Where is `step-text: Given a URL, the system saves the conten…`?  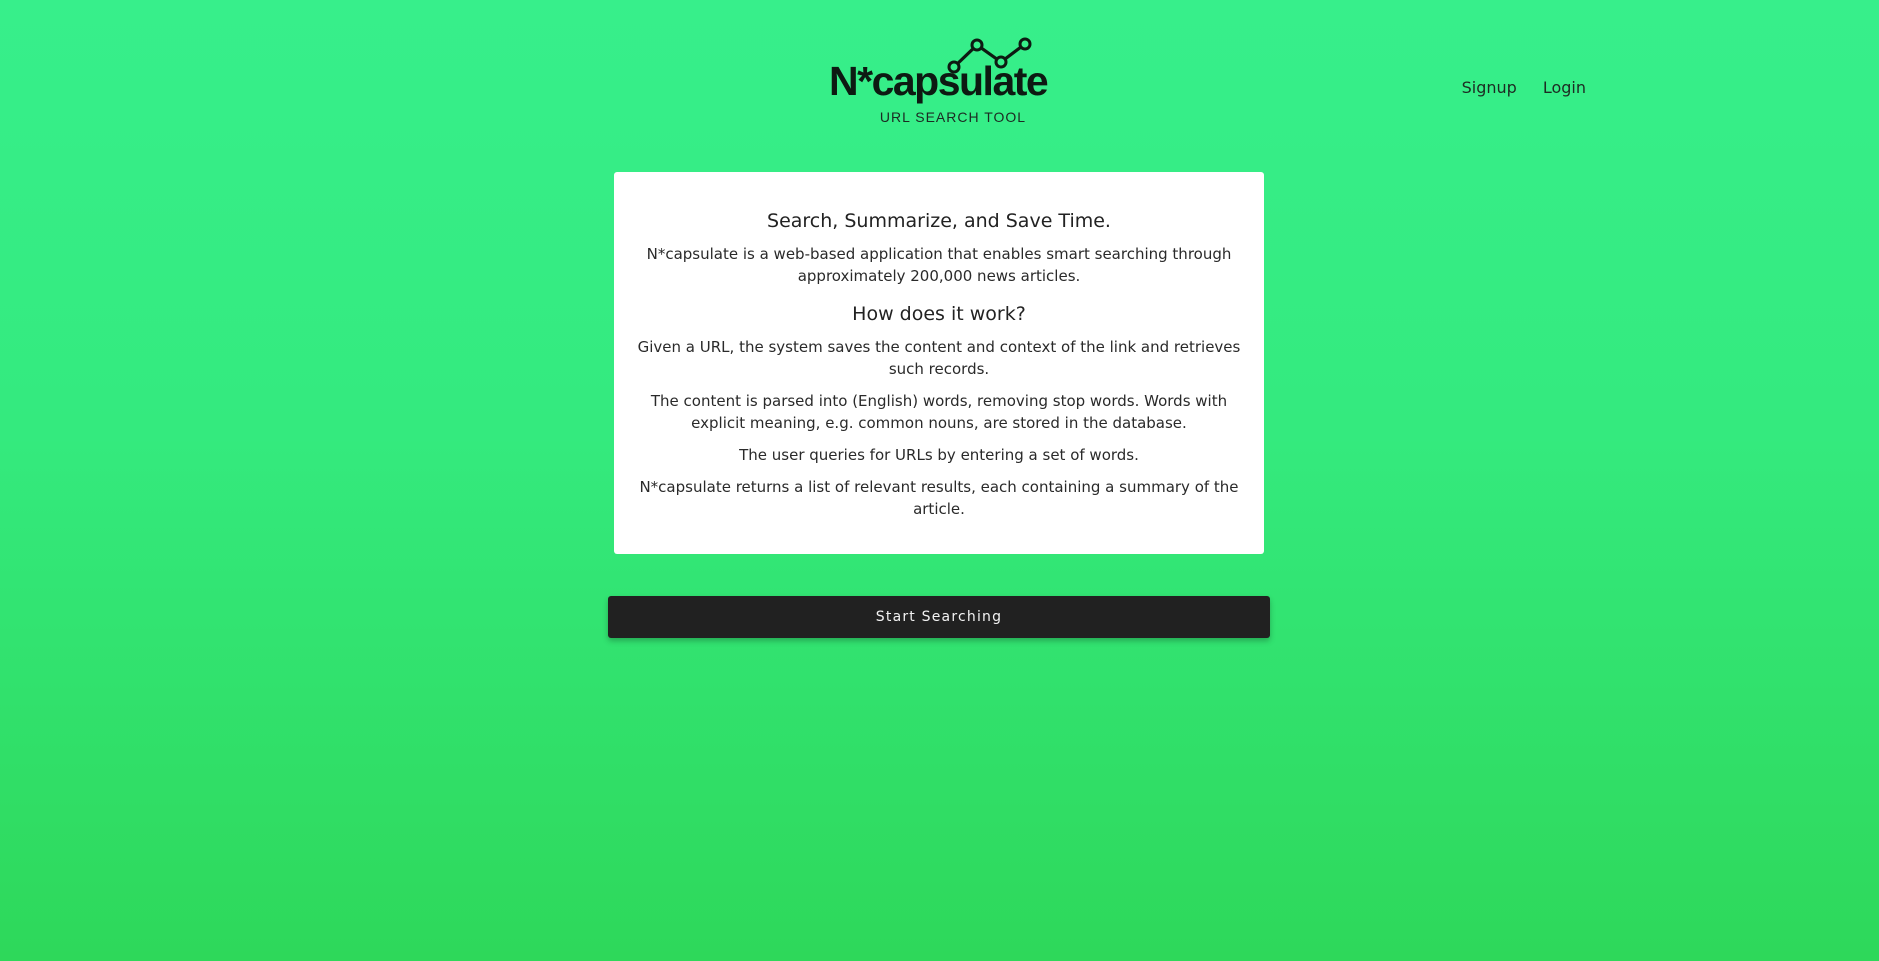 step-text: Given a URL, the system saves the conten… is located at coordinates (939, 357).